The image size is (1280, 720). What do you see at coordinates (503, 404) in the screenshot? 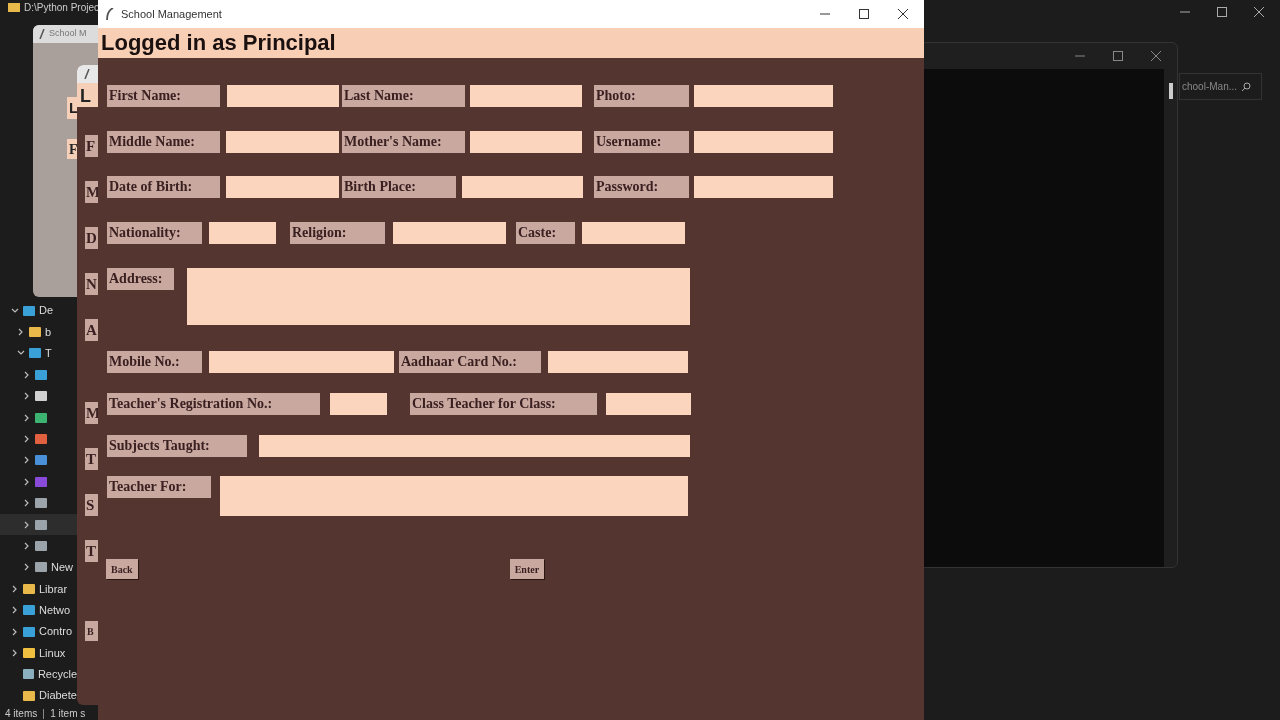
I see `field-label: Class Teacher for Class:` at bounding box center [503, 404].